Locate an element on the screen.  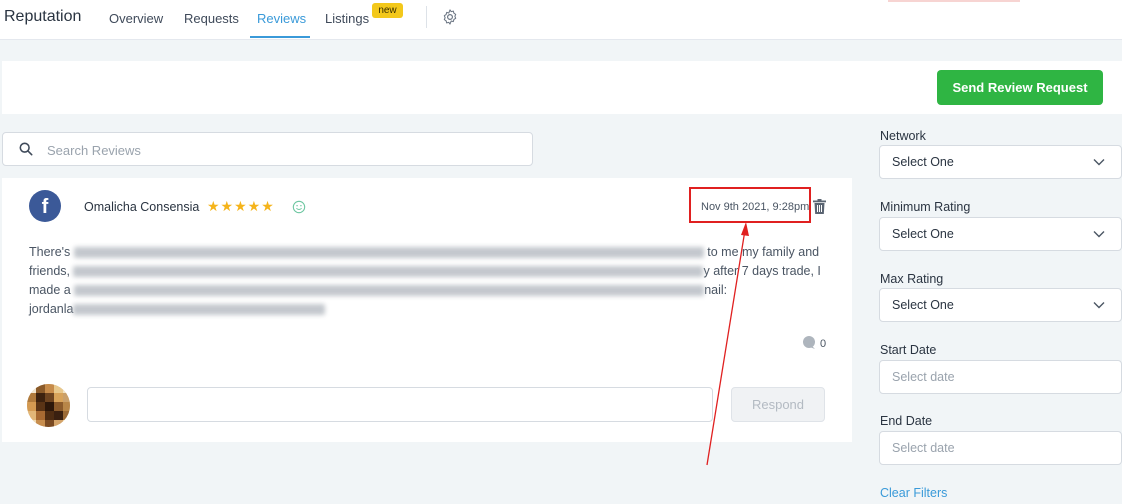
active-tab-indicator is located at coordinates (280, 37).